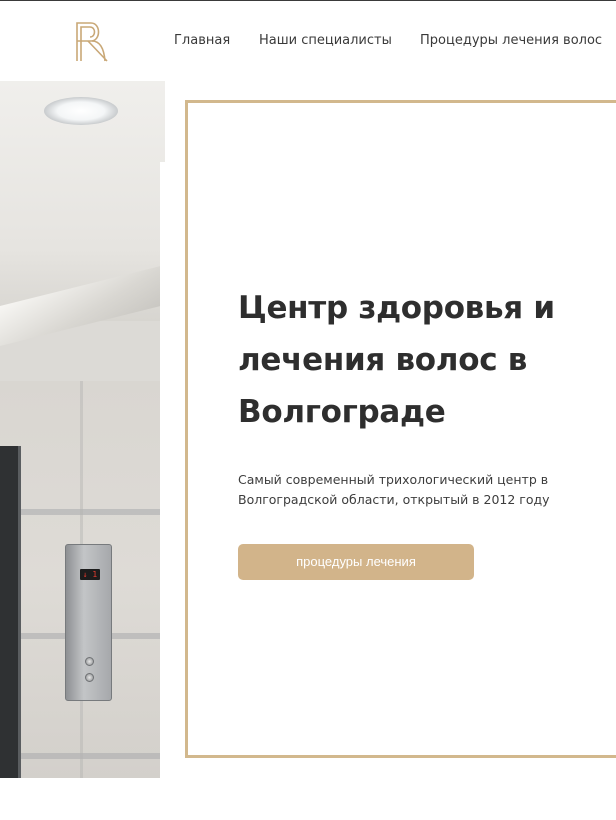 This screenshot has height=820, width=616. Describe the element at coordinates (325, 41) in the screenshot. I see `nav-specialists: Наши специалисты` at that location.